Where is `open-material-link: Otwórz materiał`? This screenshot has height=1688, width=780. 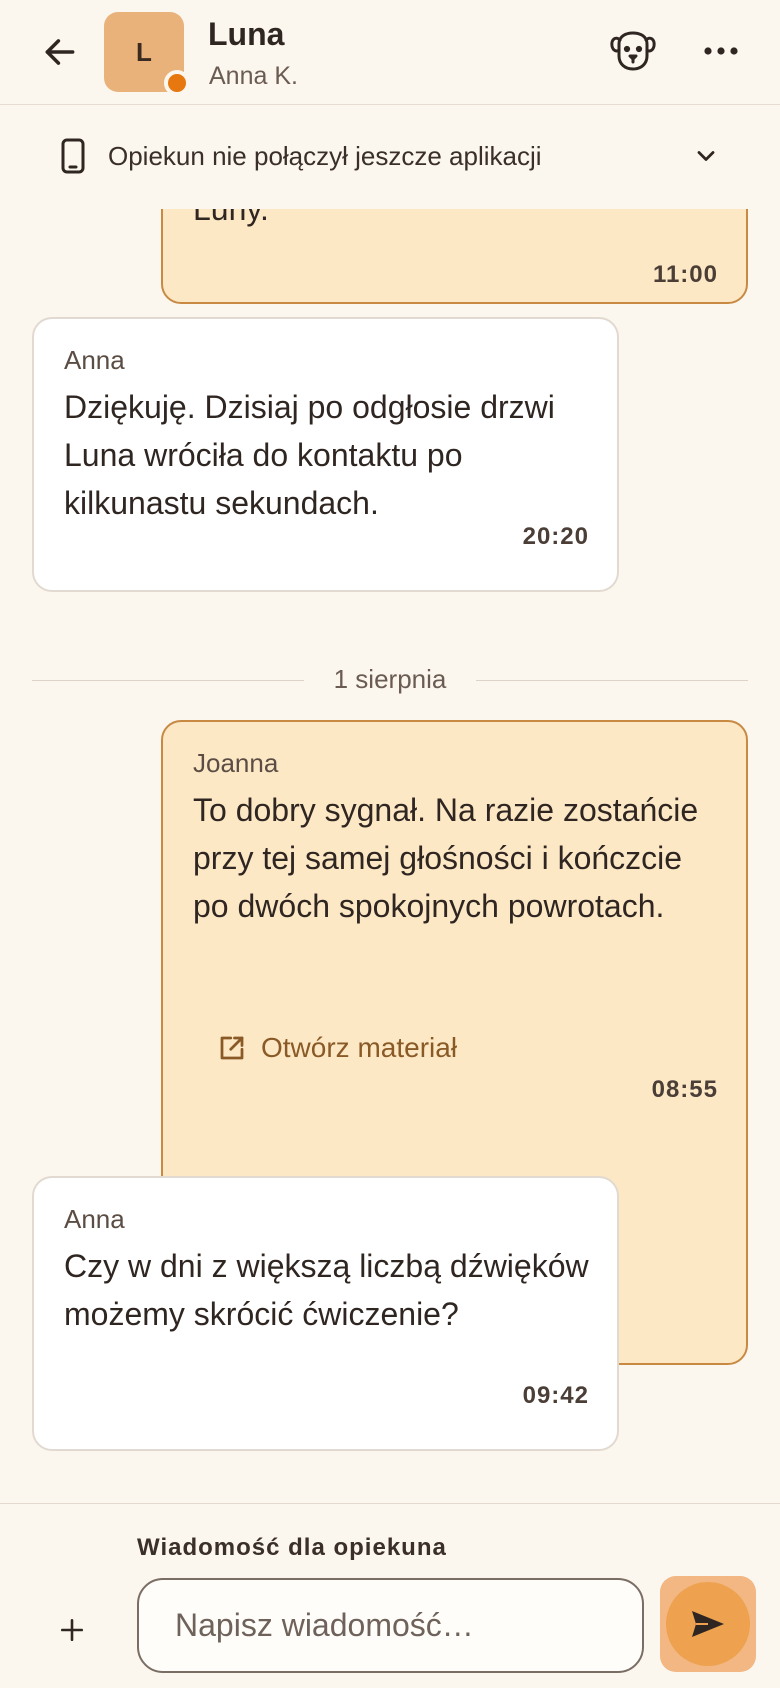 open-material-link: Otwórz materiał is located at coordinates (337, 1048).